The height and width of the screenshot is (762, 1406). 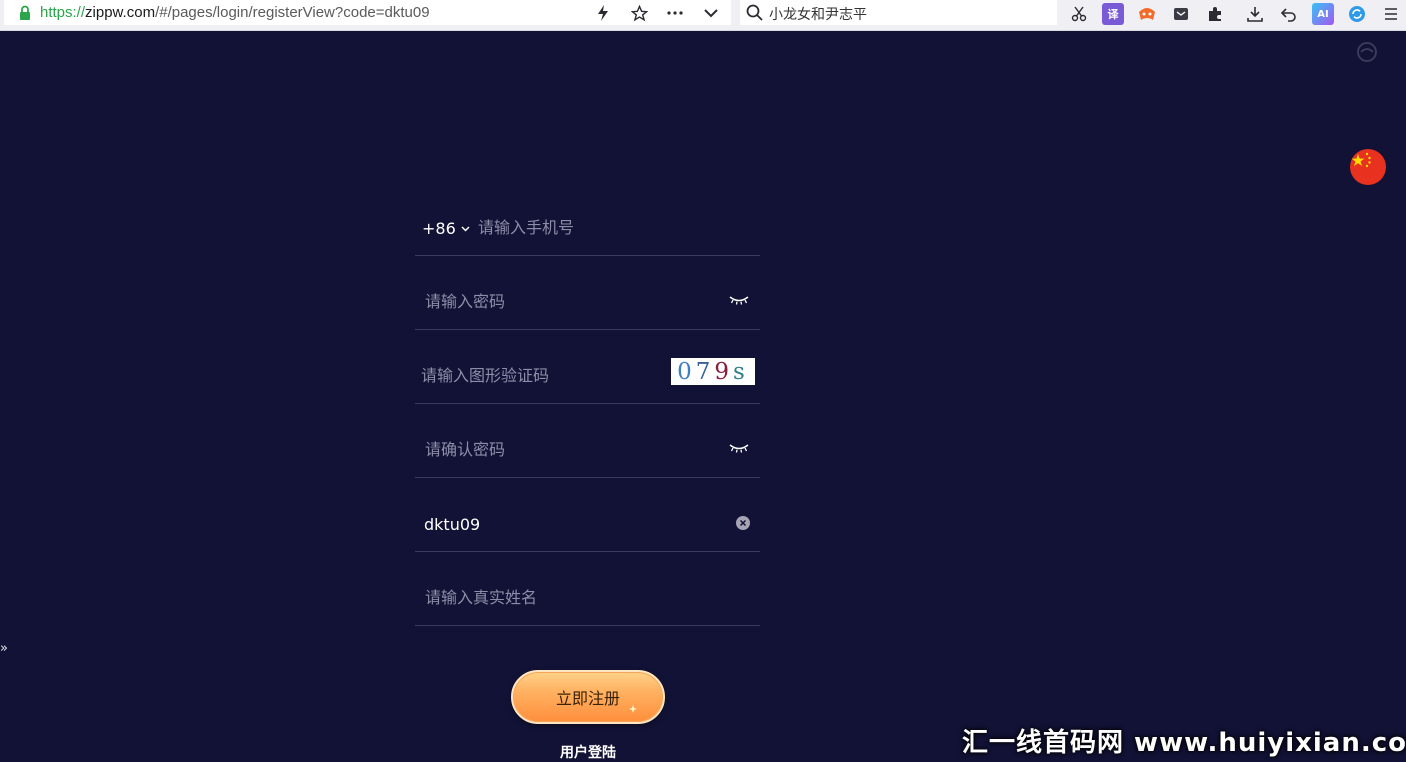 I want to click on lightning-icon, so click(x=603, y=13).